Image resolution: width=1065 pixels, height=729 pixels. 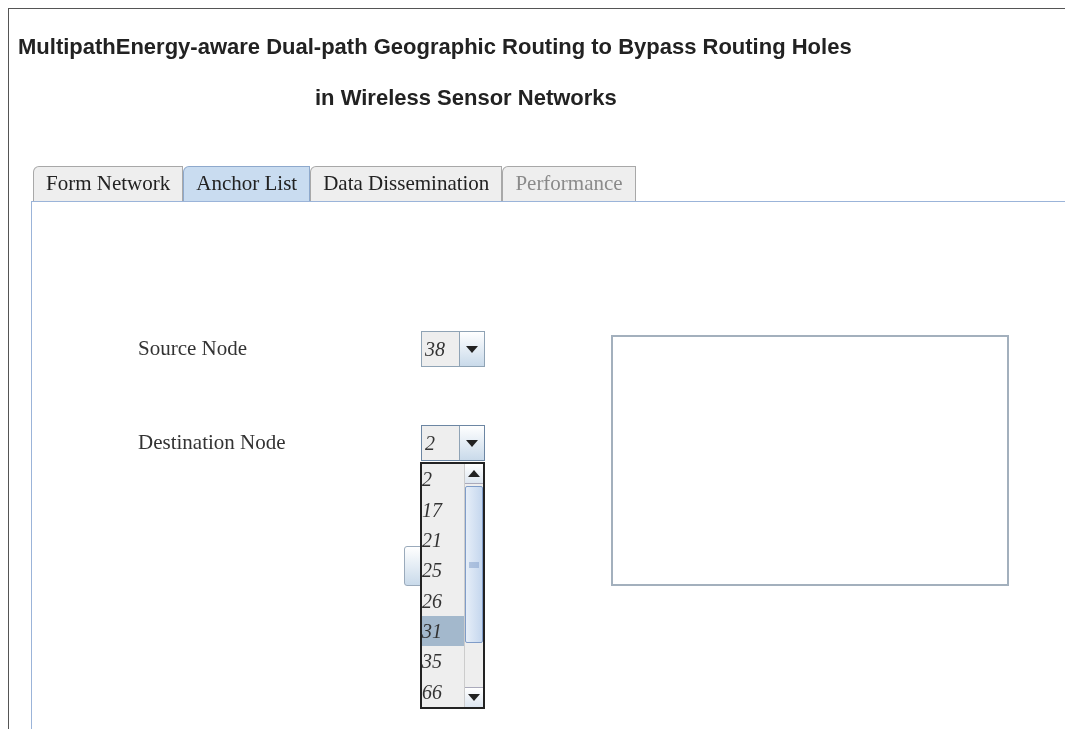 What do you see at coordinates (443, 600) in the screenshot?
I see `dropdown-option: 26` at bounding box center [443, 600].